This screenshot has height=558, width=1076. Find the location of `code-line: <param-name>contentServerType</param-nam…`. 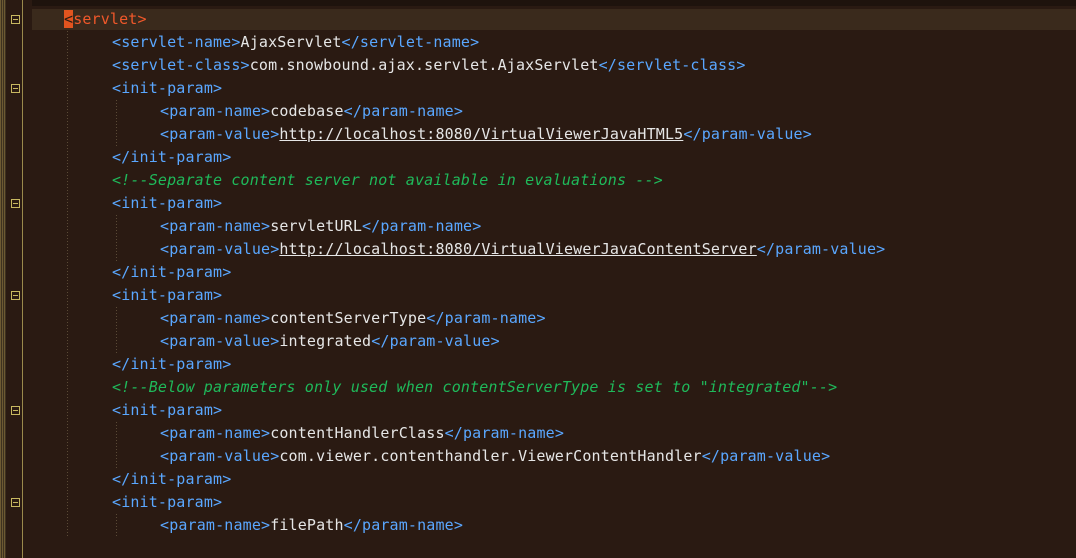

code-line: <param-name>contentServerType</param-nam… is located at coordinates (353, 318).